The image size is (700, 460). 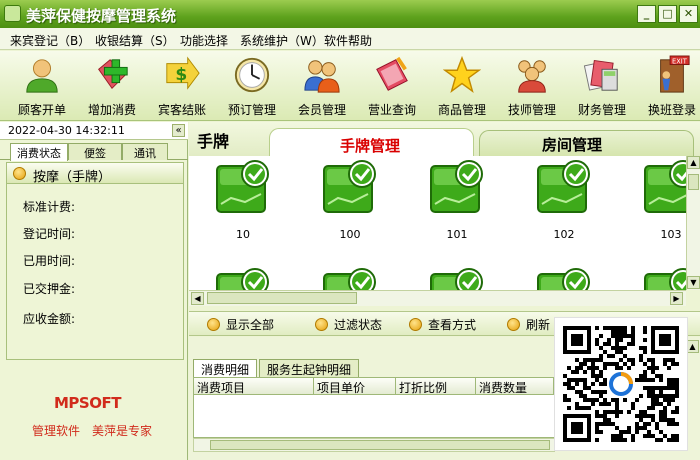 What do you see at coordinates (309, 368) in the screenshot?
I see `tab-service-start-detail: 服务生起钟明细` at bounding box center [309, 368].